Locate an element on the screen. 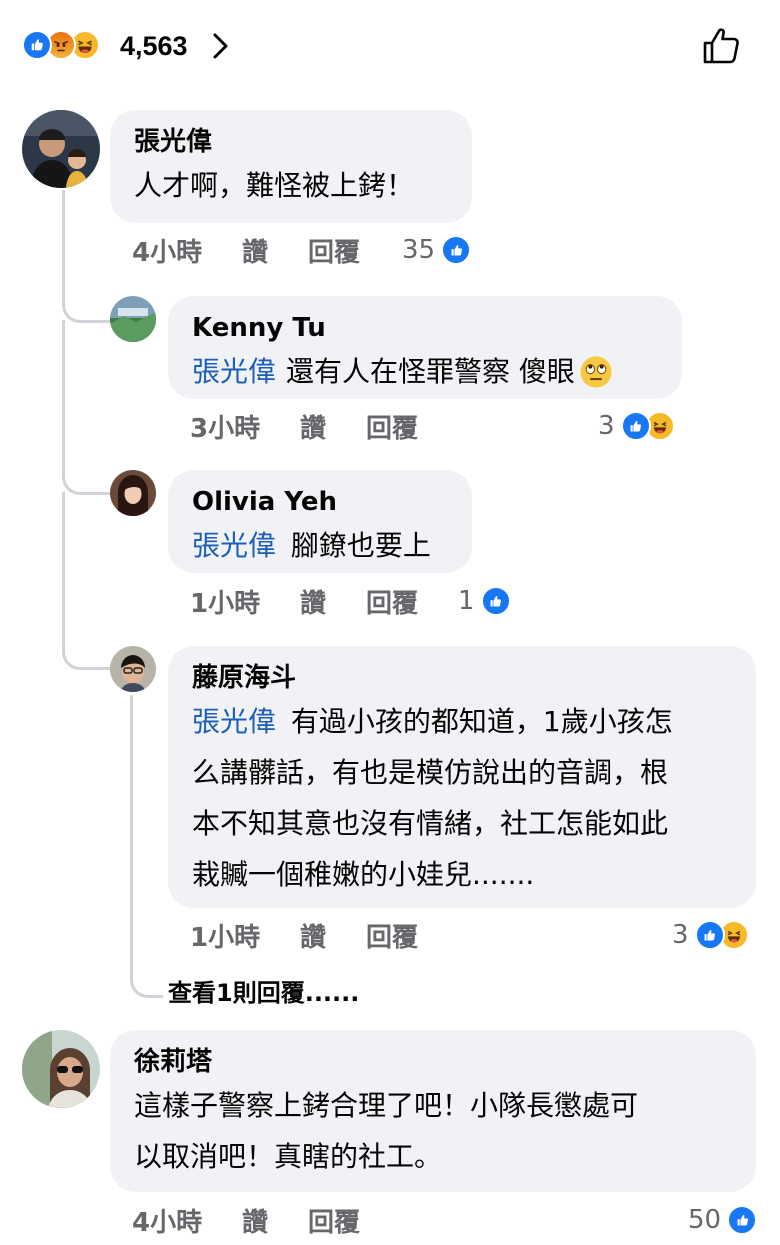 This screenshot has width=780, height=1245. comment-text-line: 以取消吧！真瞎的社工。 is located at coordinates (288, 1156).